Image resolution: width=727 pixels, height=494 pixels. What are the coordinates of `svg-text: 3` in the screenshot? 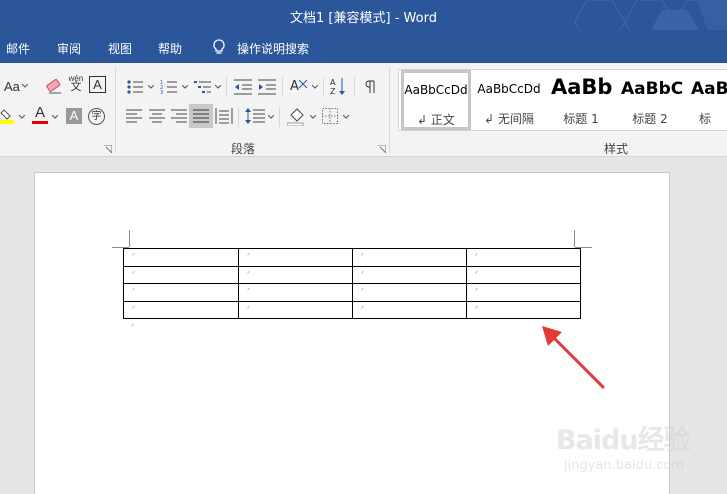 It's located at (161, 92).